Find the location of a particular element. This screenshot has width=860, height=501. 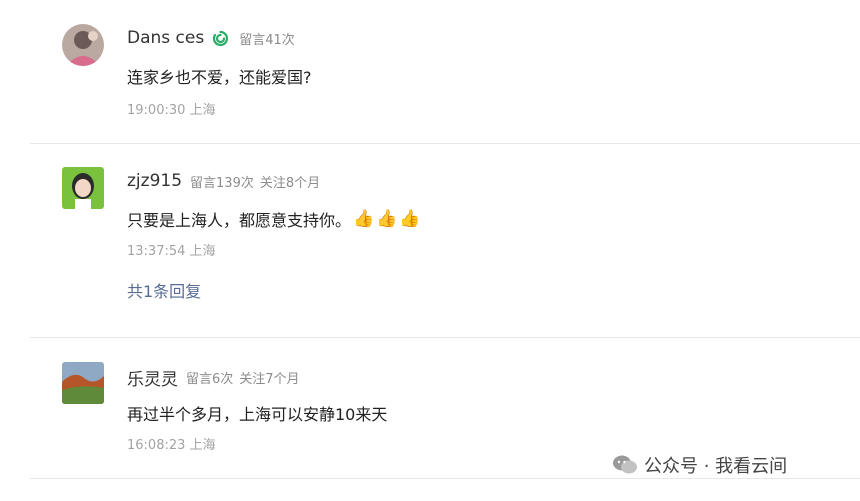

view-replies-link: 共1条回复 is located at coordinates (164, 290).